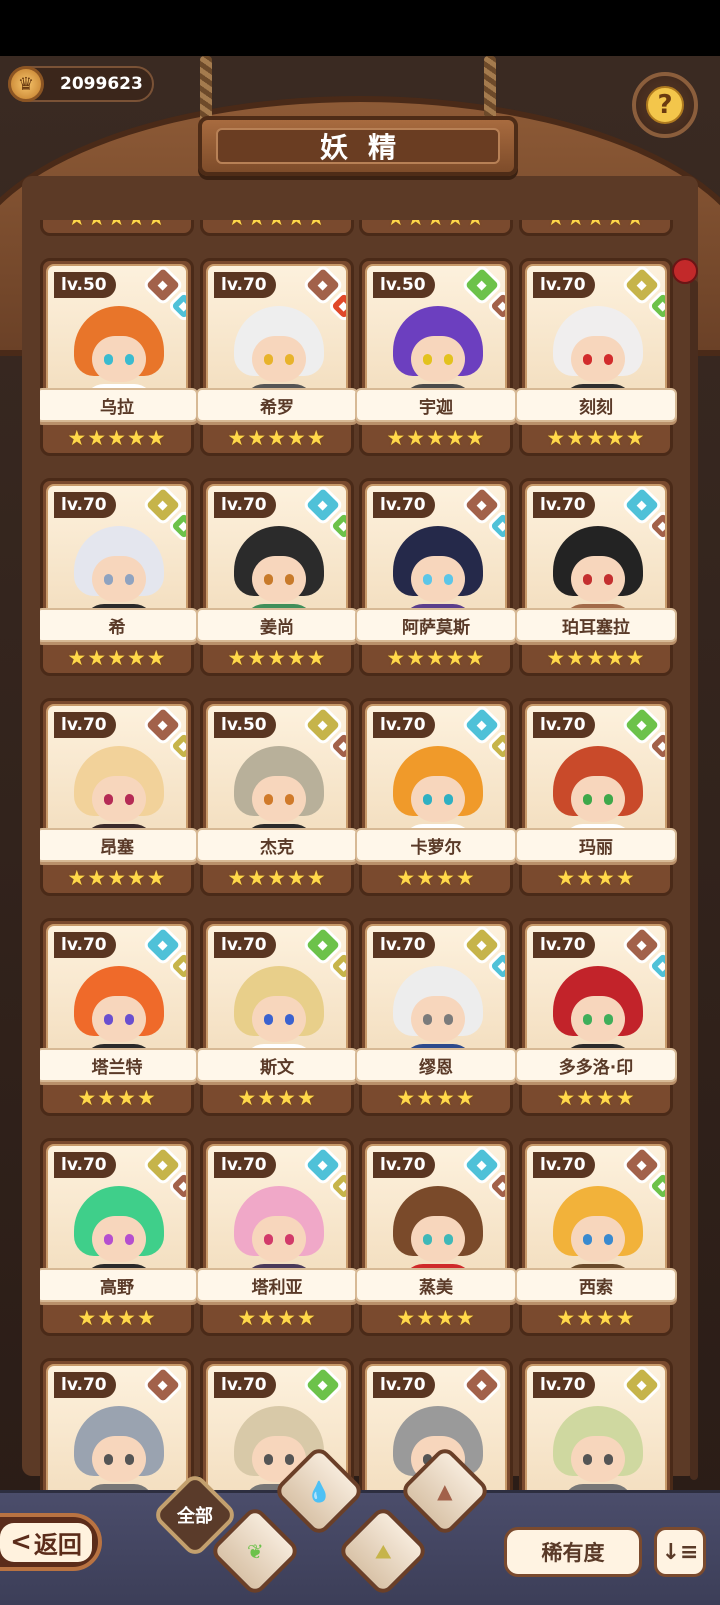 Image resolution: width=720 pixels, height=1605 pixels. I want to click on fairy-name: 昂塞, so click(117, 847).